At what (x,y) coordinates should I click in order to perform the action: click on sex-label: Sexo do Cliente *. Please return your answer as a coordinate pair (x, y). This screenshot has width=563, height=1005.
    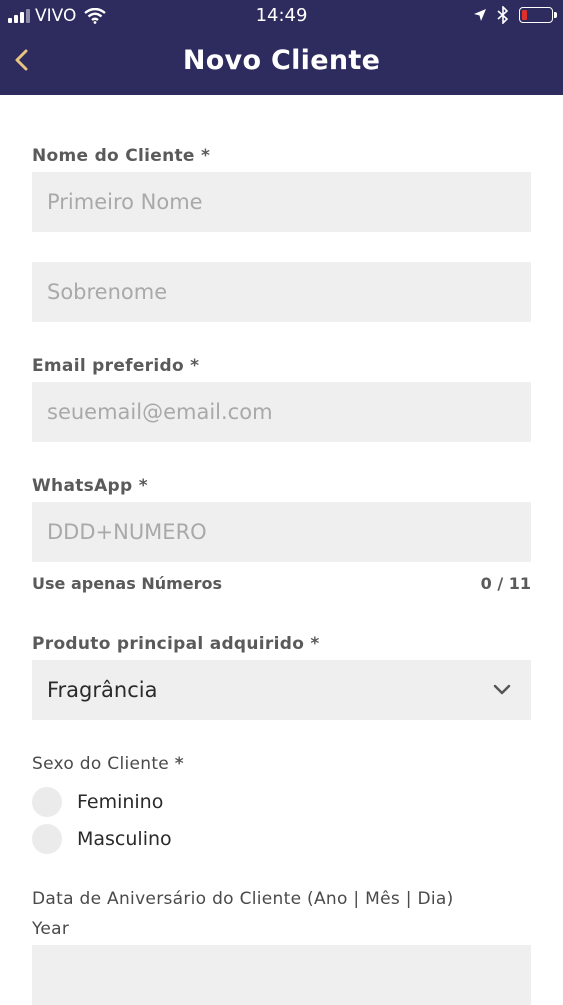
    Looking at the image, I should click on (108, 764).